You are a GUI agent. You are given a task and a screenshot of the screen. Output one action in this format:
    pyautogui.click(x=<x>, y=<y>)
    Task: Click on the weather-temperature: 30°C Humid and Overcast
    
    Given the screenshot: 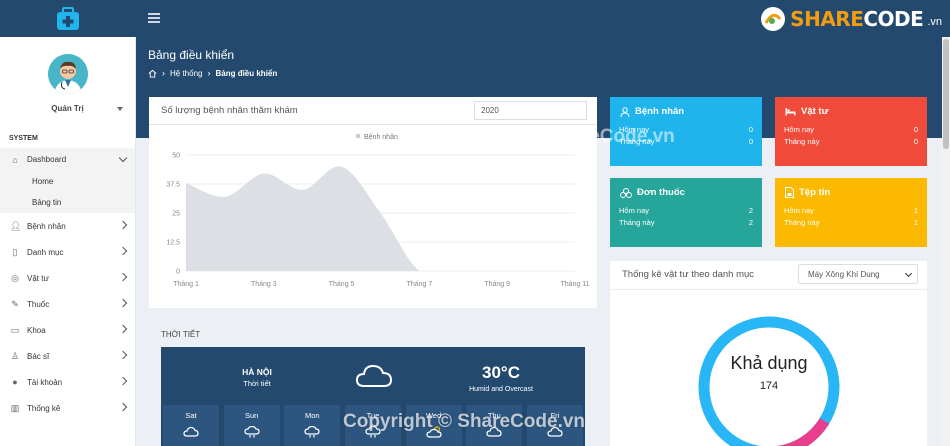 What is the action you would take?
    pyautogui.click(x=501, y=378)
    